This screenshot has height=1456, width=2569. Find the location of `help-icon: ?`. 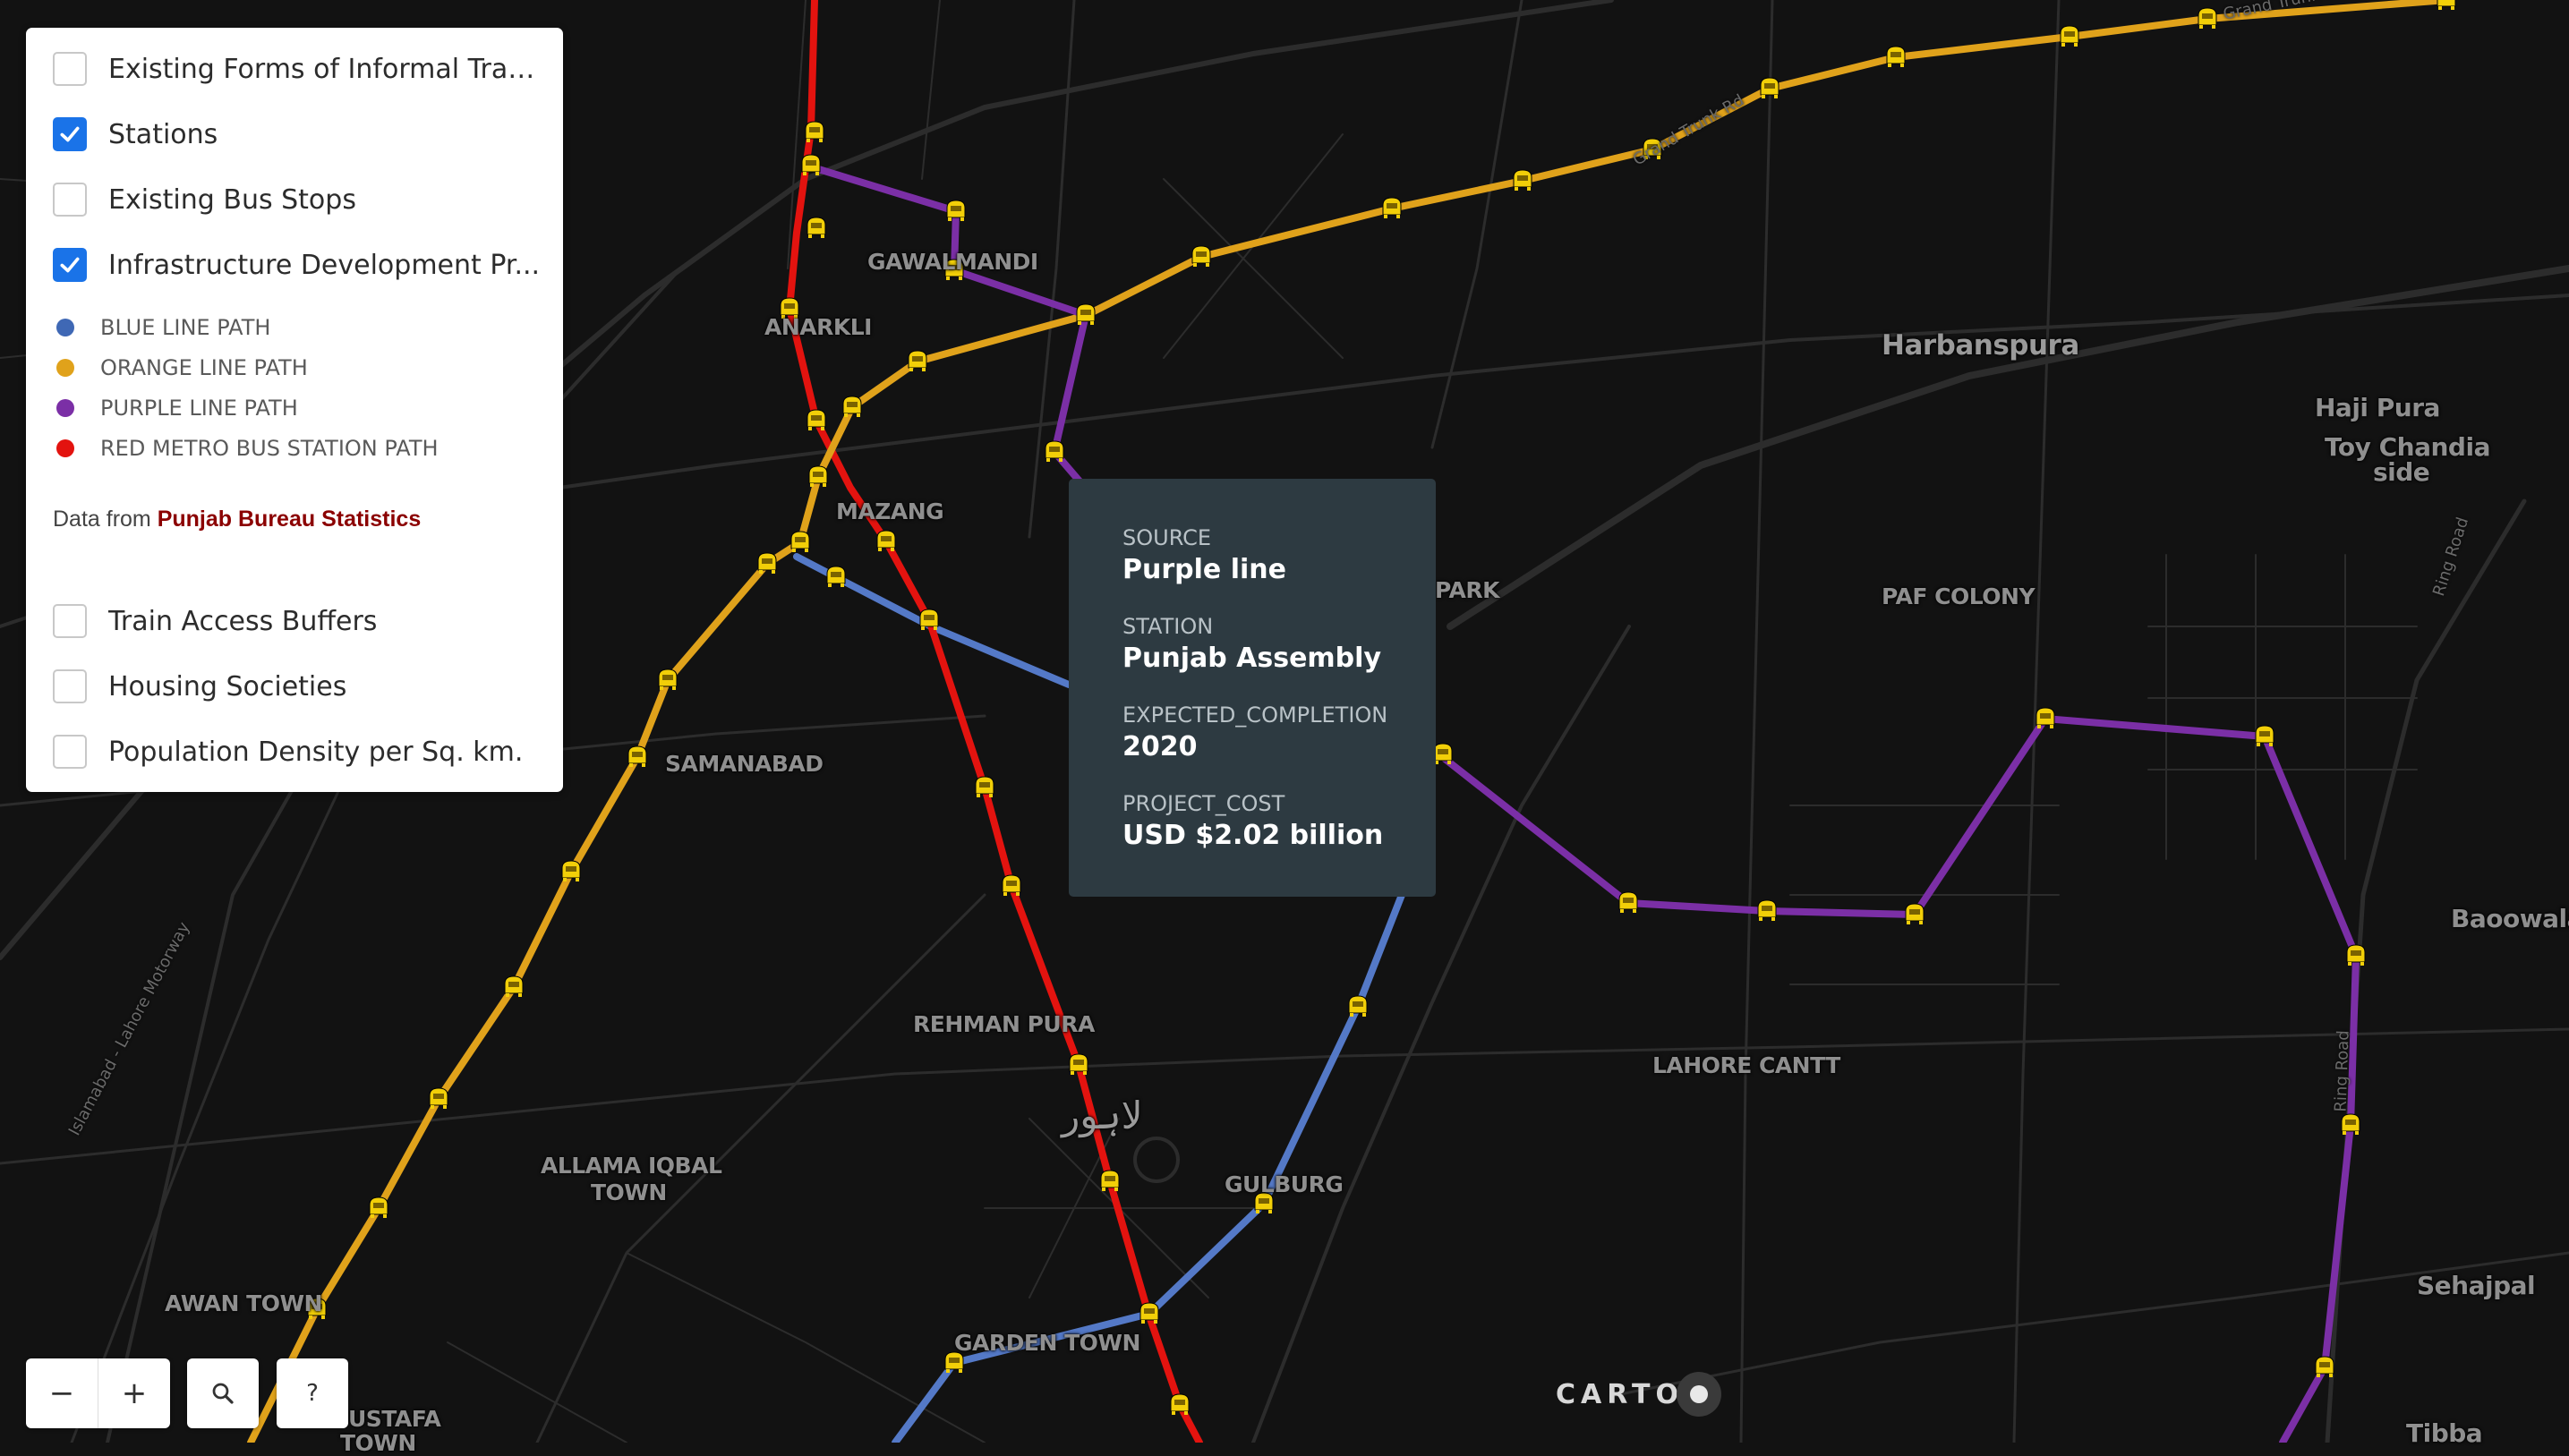

help-icon: ? is located at coordinates (312, 1393).